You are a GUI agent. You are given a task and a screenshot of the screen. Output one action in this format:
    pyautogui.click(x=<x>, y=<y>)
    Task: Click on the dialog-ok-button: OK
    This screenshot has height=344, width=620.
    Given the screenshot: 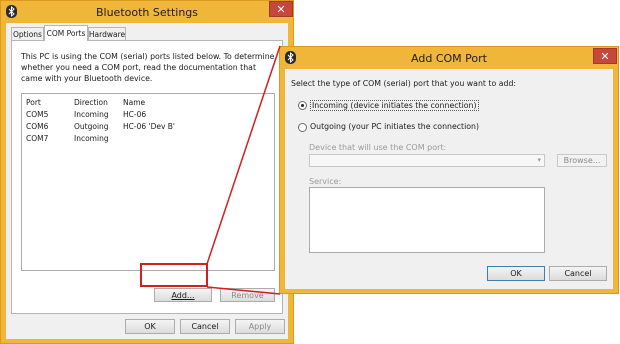 What is the action you would take?
    pyautogui.click(x=516, y=273)
    